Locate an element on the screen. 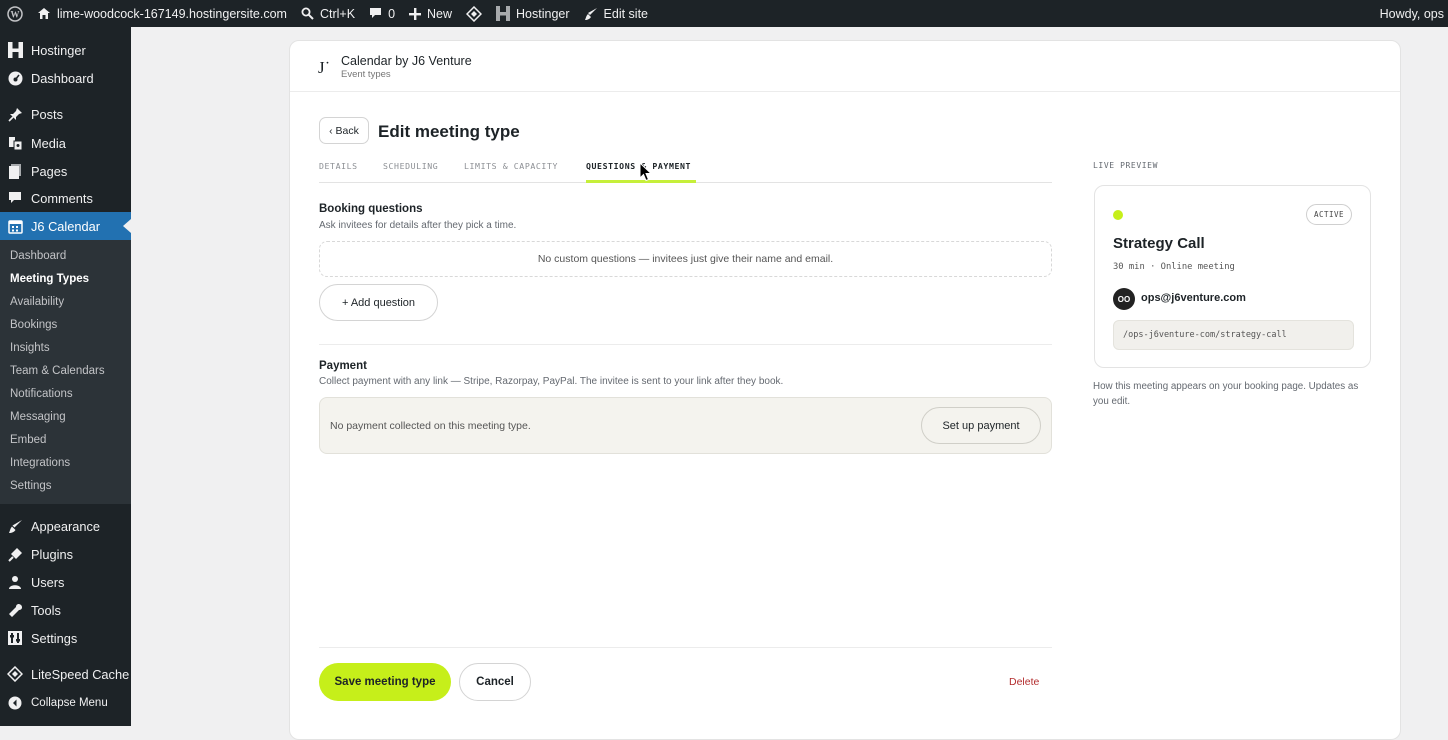 This screenshot has width=1448, height=740. submenu-item-dashboard: Dashboard is located at coordinates (38, 256).